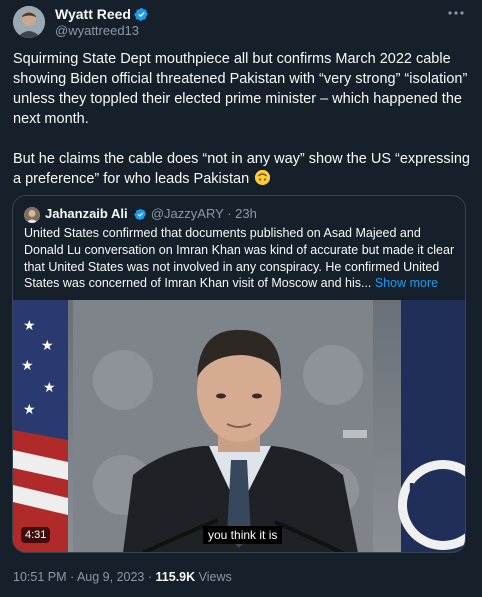  I want to click on views-label: Views, so click(215, 577).